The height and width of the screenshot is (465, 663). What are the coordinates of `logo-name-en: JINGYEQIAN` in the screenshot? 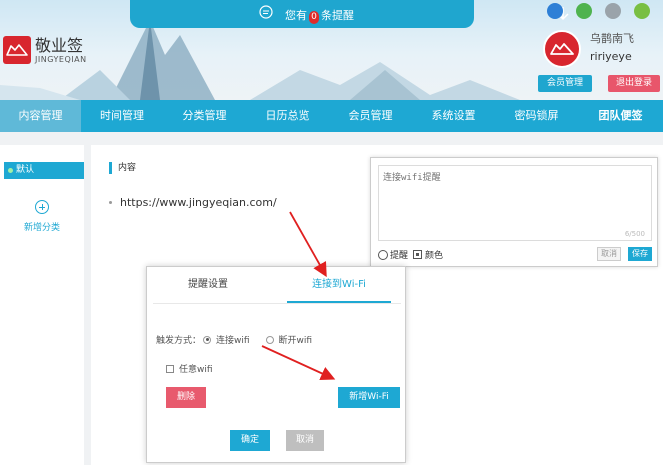 It's located at (61, 59).